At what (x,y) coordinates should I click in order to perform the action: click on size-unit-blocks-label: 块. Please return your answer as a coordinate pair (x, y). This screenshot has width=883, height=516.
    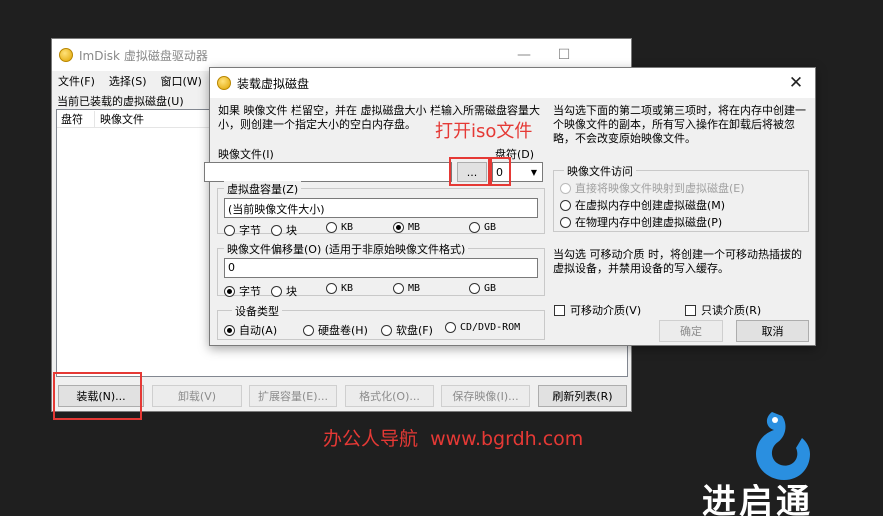
    Looking at the image, I should click on (291, 230).